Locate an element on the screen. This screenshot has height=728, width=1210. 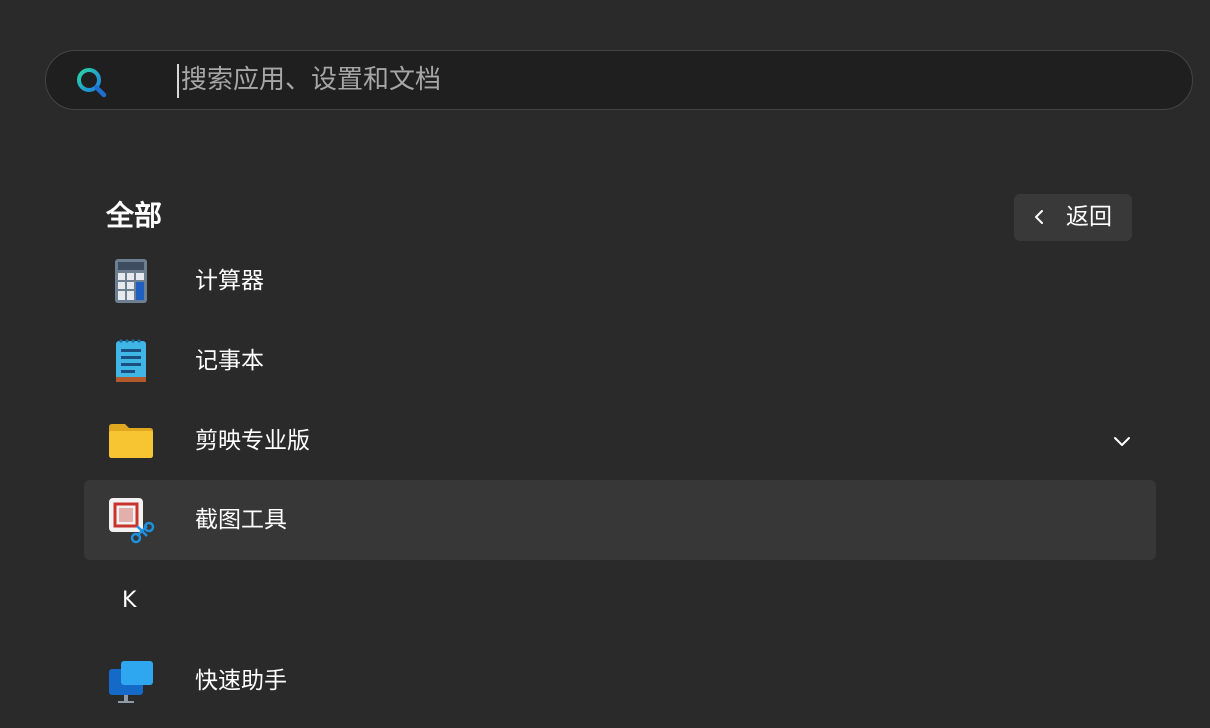
search-box is located at coordinates (619, 80).